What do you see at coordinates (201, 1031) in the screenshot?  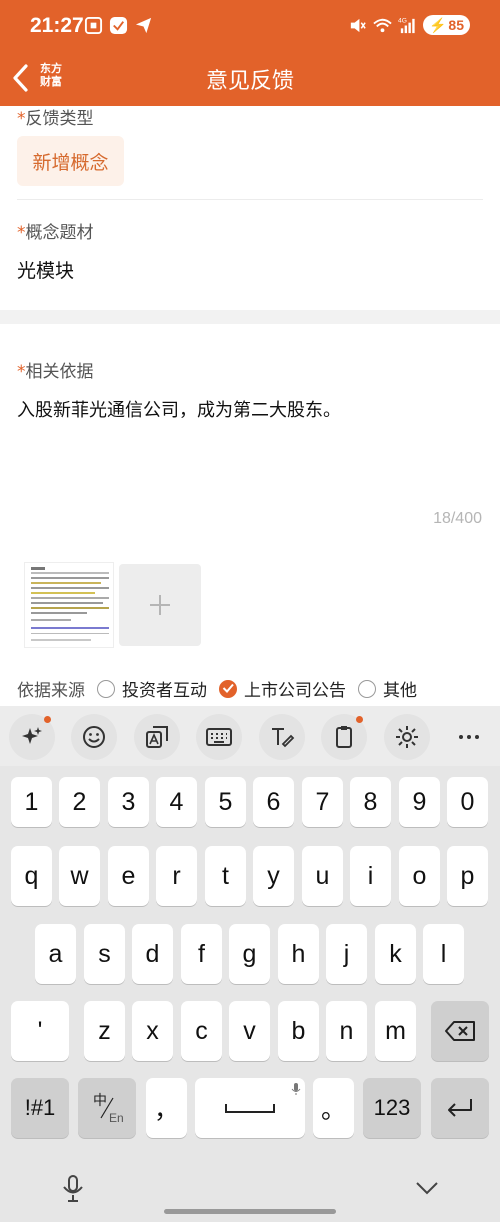 I see `key-c: c` at bounding box center [201, 1031].